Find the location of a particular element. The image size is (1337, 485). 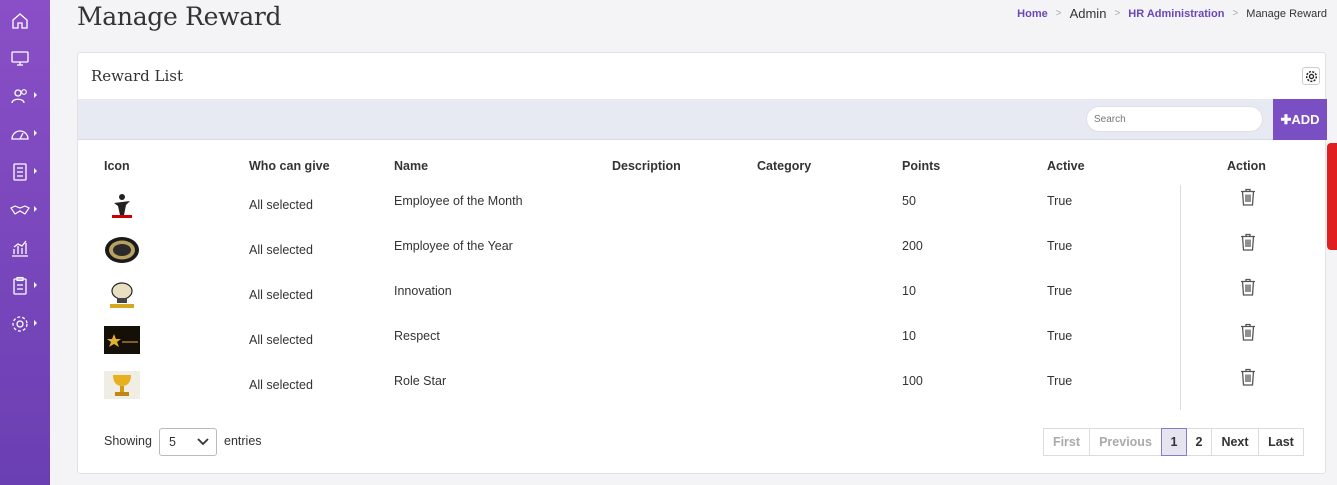

name-cell: Respect is located at coordinates (417, 336).